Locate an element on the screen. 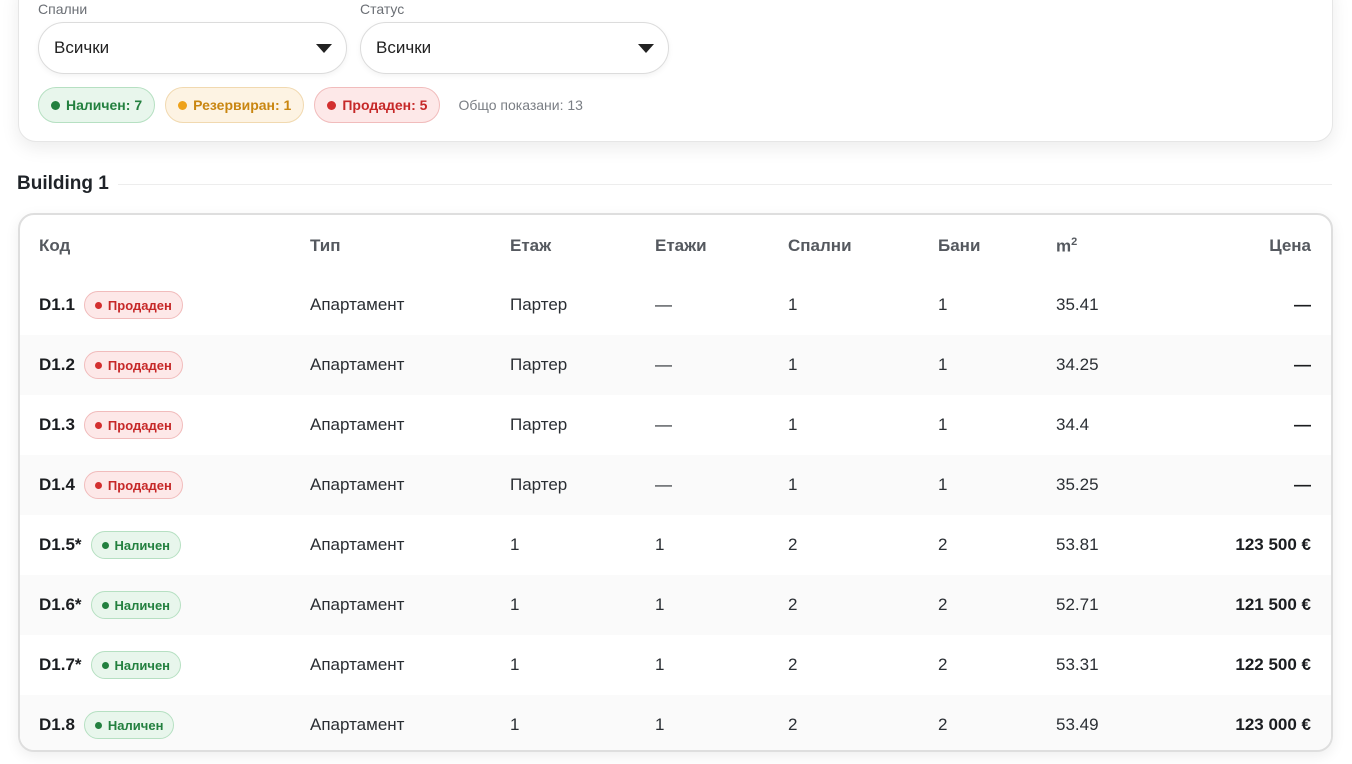 The height and width of the screenshot is (764, 1352). unit-code: D1.5* is located at coordinates (60, 545).